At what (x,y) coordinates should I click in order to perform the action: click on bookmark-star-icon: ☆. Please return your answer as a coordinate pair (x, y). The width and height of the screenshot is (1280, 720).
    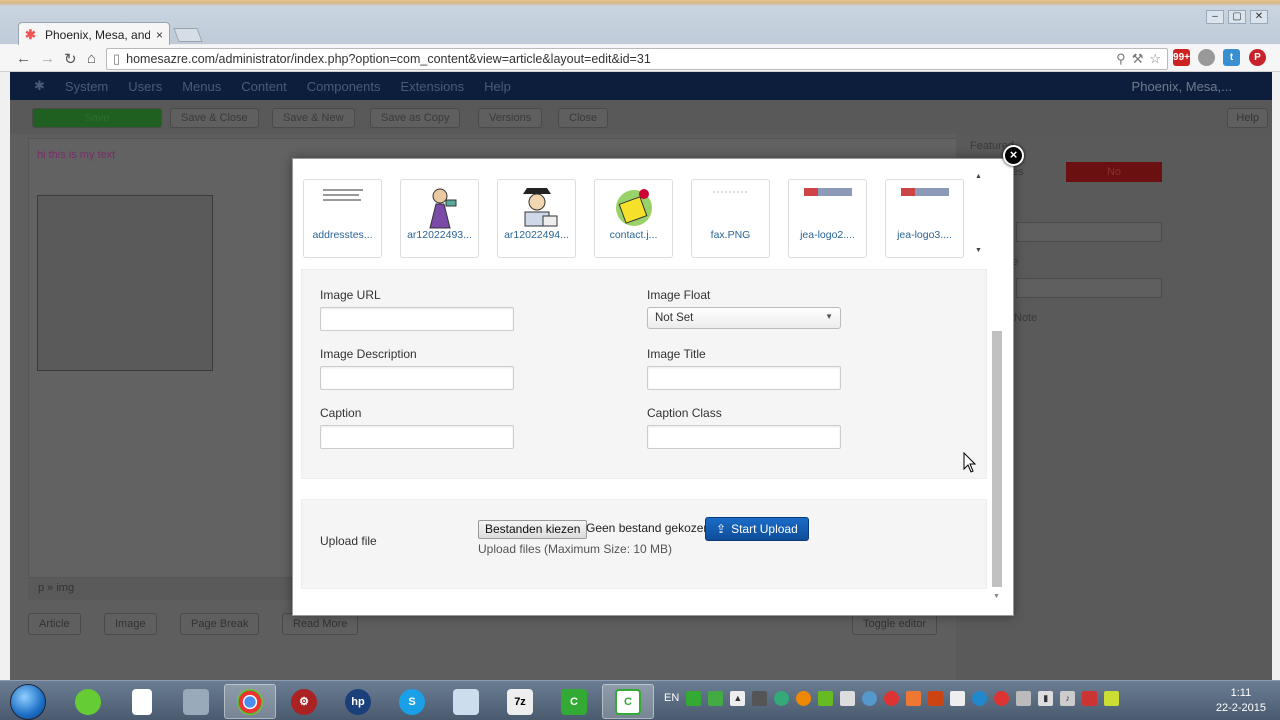
    Looking at the image, I should click on (1155, 59).